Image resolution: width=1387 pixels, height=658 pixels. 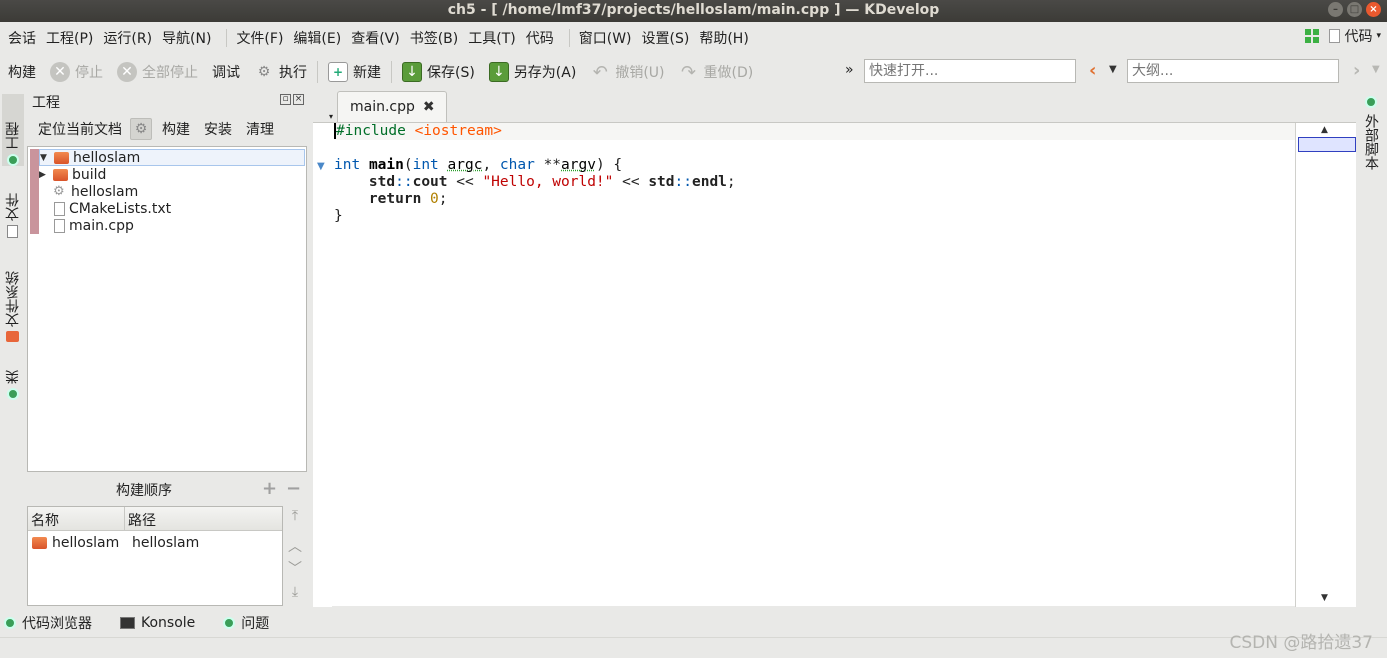 I want to click on scroll-up-icon: ▲, so click(x=1324, y=130).